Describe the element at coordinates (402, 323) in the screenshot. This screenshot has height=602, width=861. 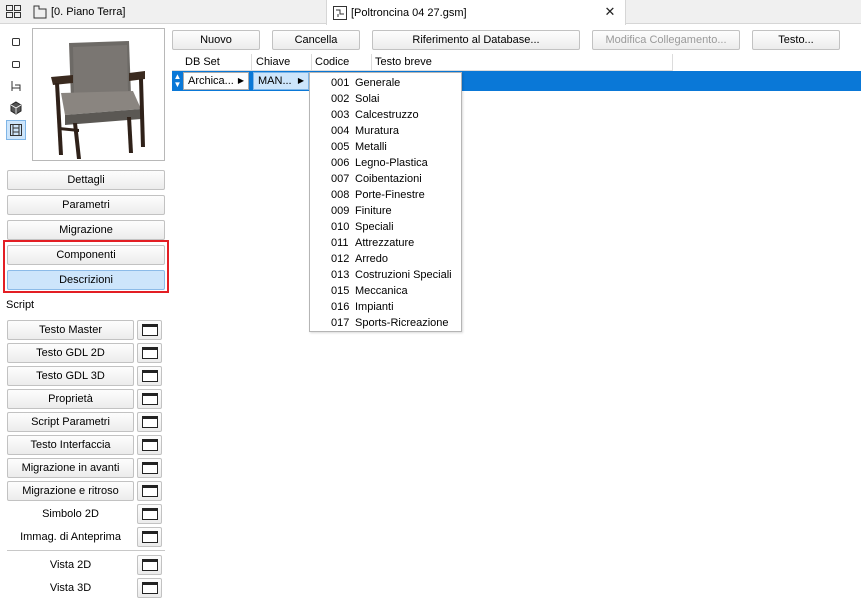
I see `menu-item-label: Sports-Ricreazione` at that location.